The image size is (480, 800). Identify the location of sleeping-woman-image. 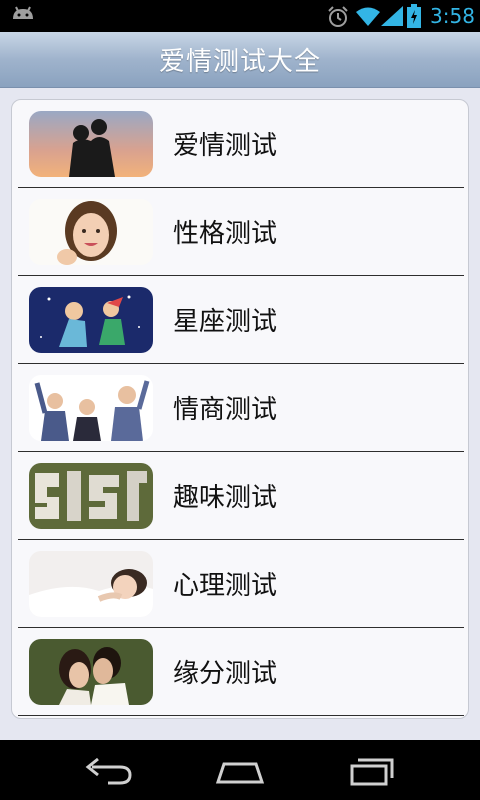
(91, 583).